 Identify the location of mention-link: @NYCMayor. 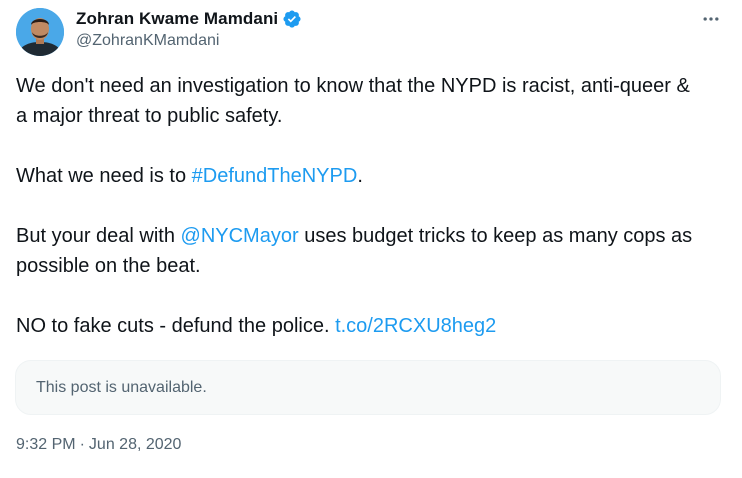
(240, 236).